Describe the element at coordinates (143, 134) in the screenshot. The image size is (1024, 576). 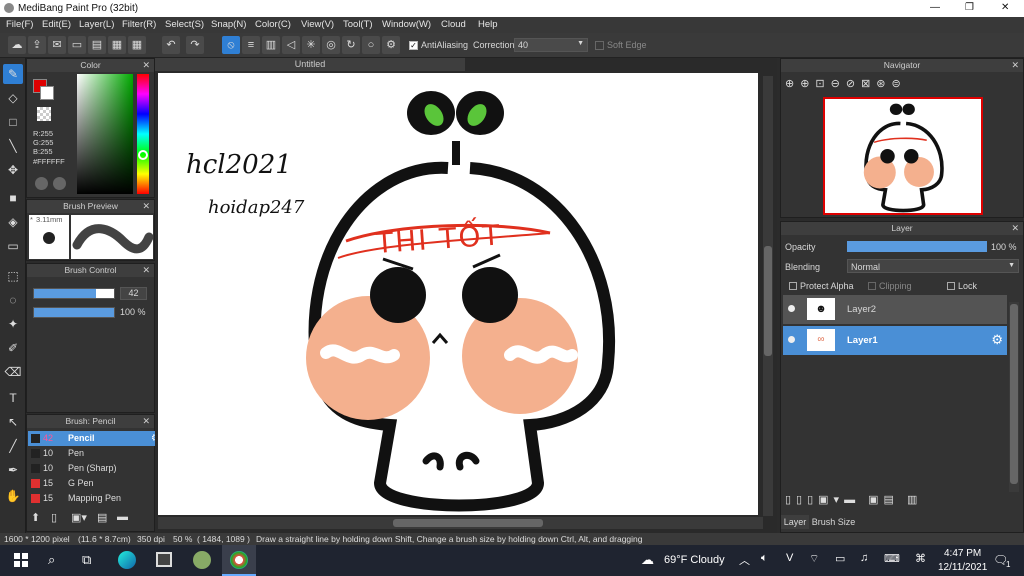
I see `hue-slider` at that location.